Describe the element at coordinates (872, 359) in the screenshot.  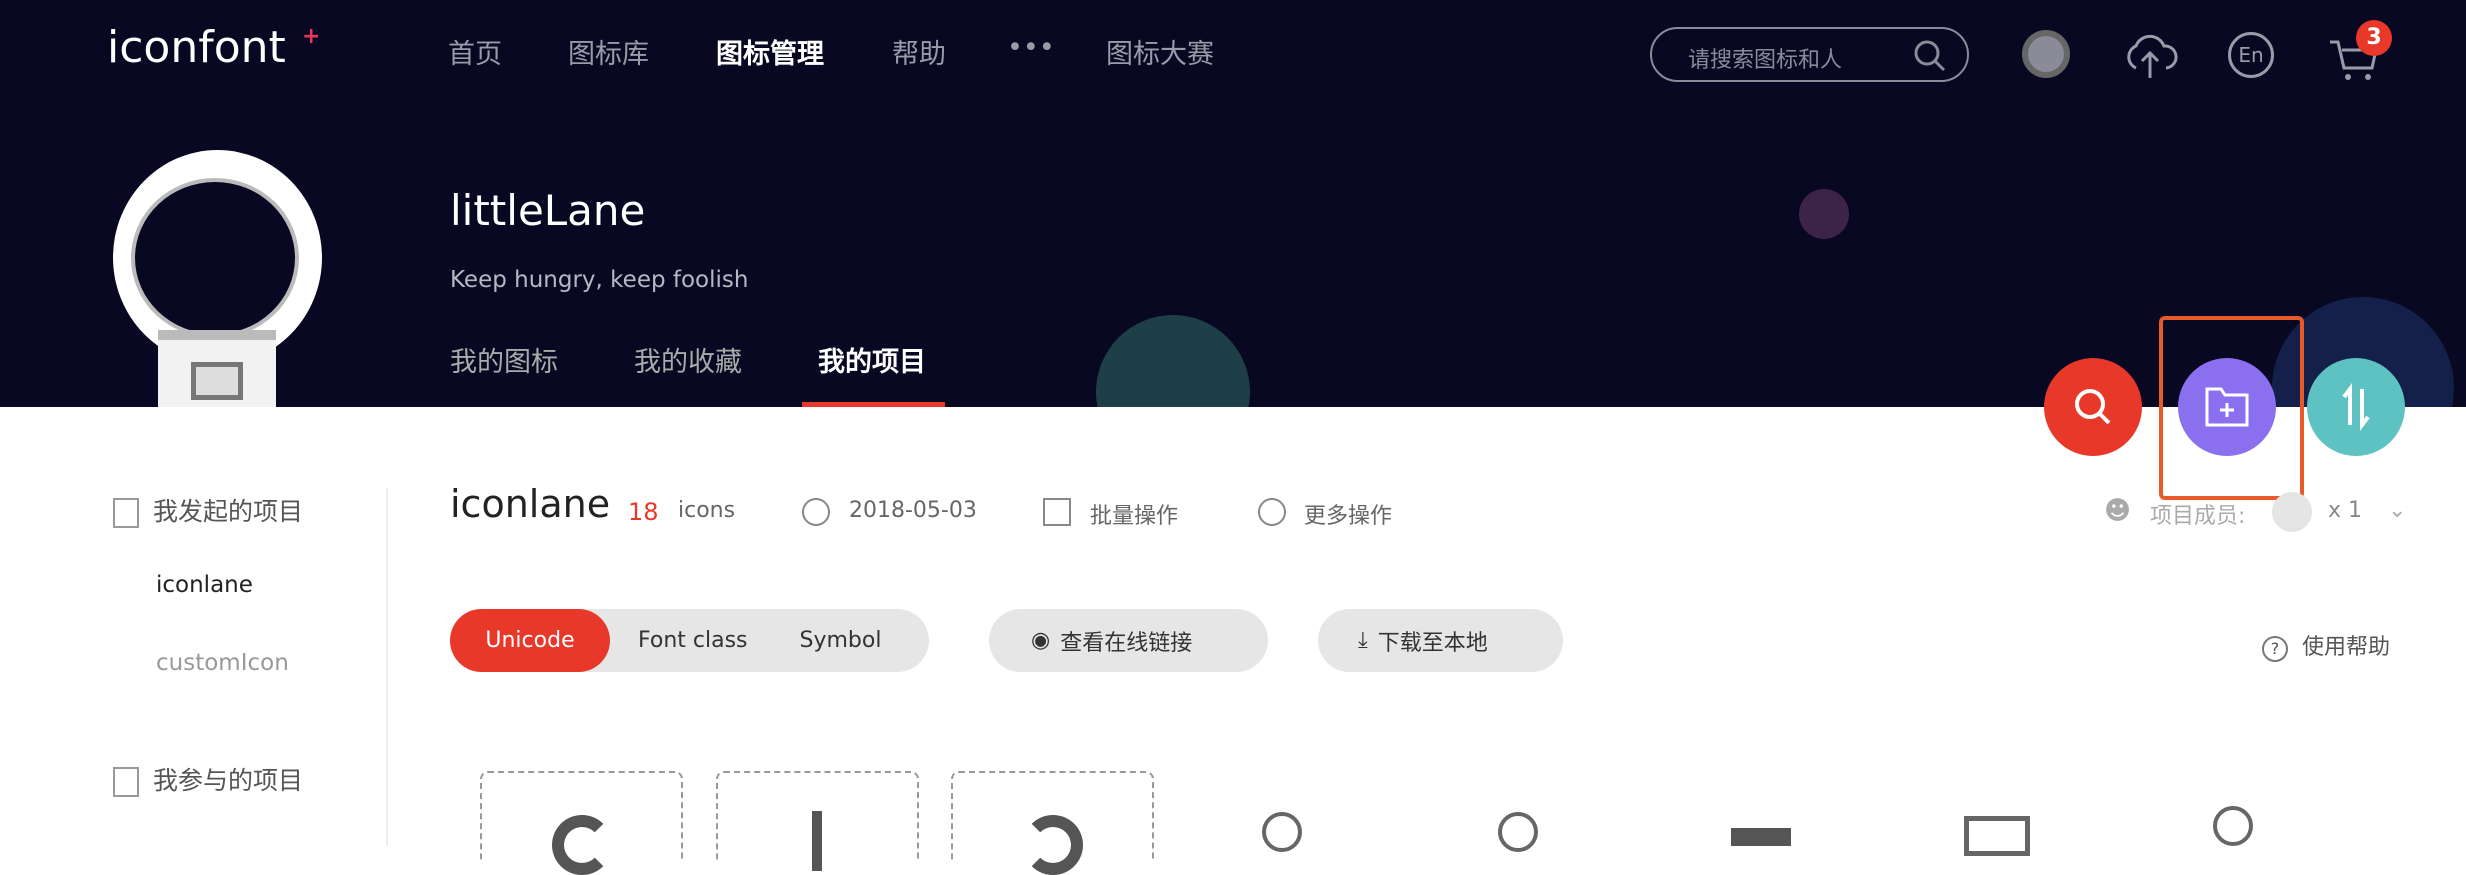
I see `tab-my-projects: 我的项目` at that location.